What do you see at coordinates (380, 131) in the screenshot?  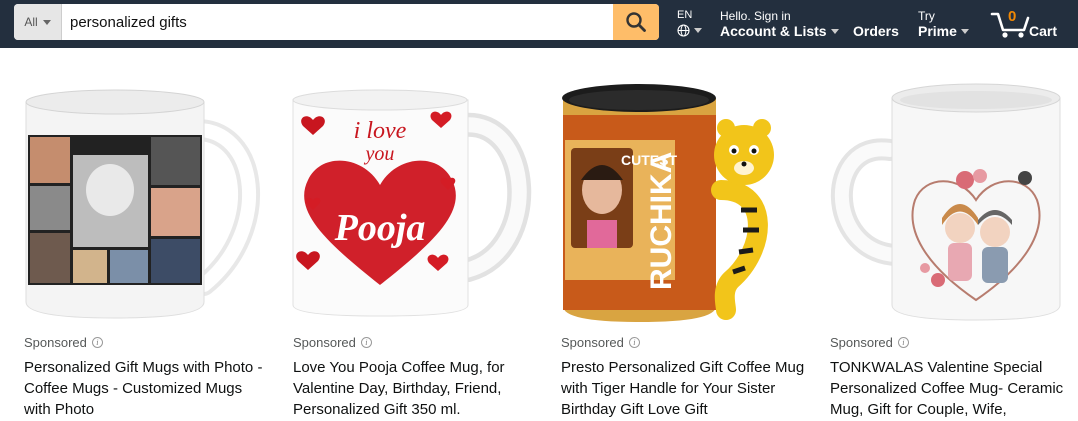 I see `mug-love-text: i love` at bounding box center [380, 131].